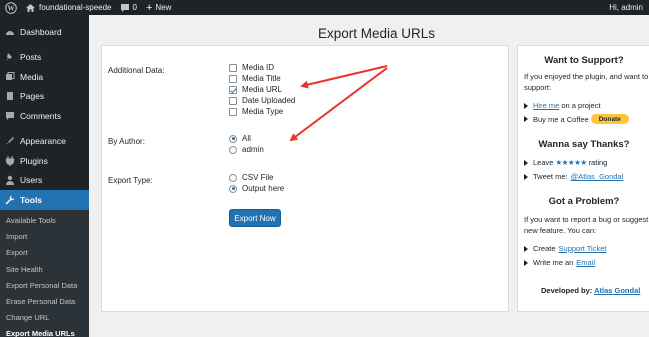 This screenshot has height=337, width=649. What do you see at coordinates (246, 138) in the screenshot?
I see `option-label: All` at bounding box center [246, 138].